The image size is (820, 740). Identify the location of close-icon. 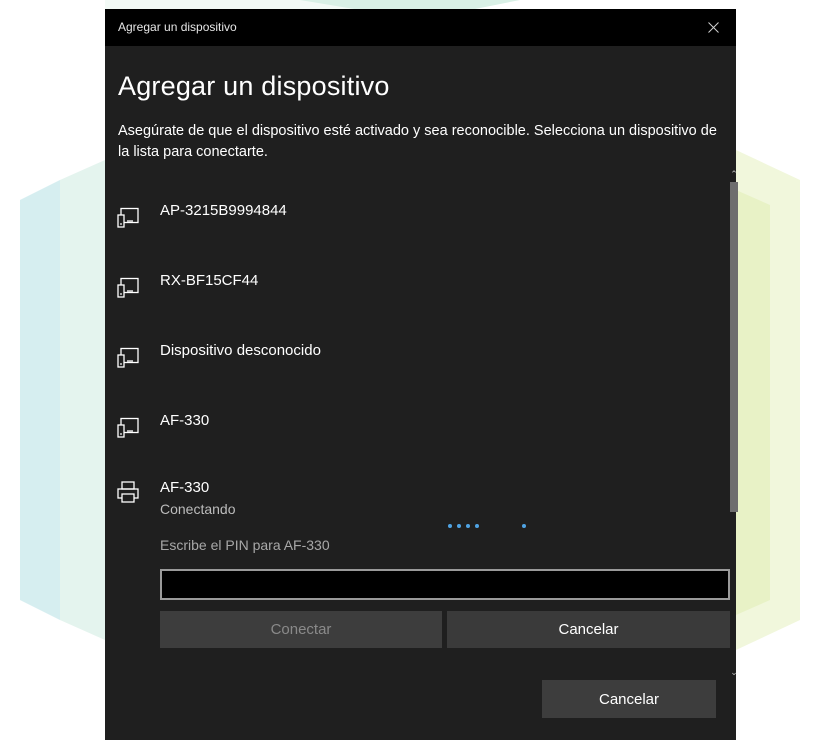
(713, 27).